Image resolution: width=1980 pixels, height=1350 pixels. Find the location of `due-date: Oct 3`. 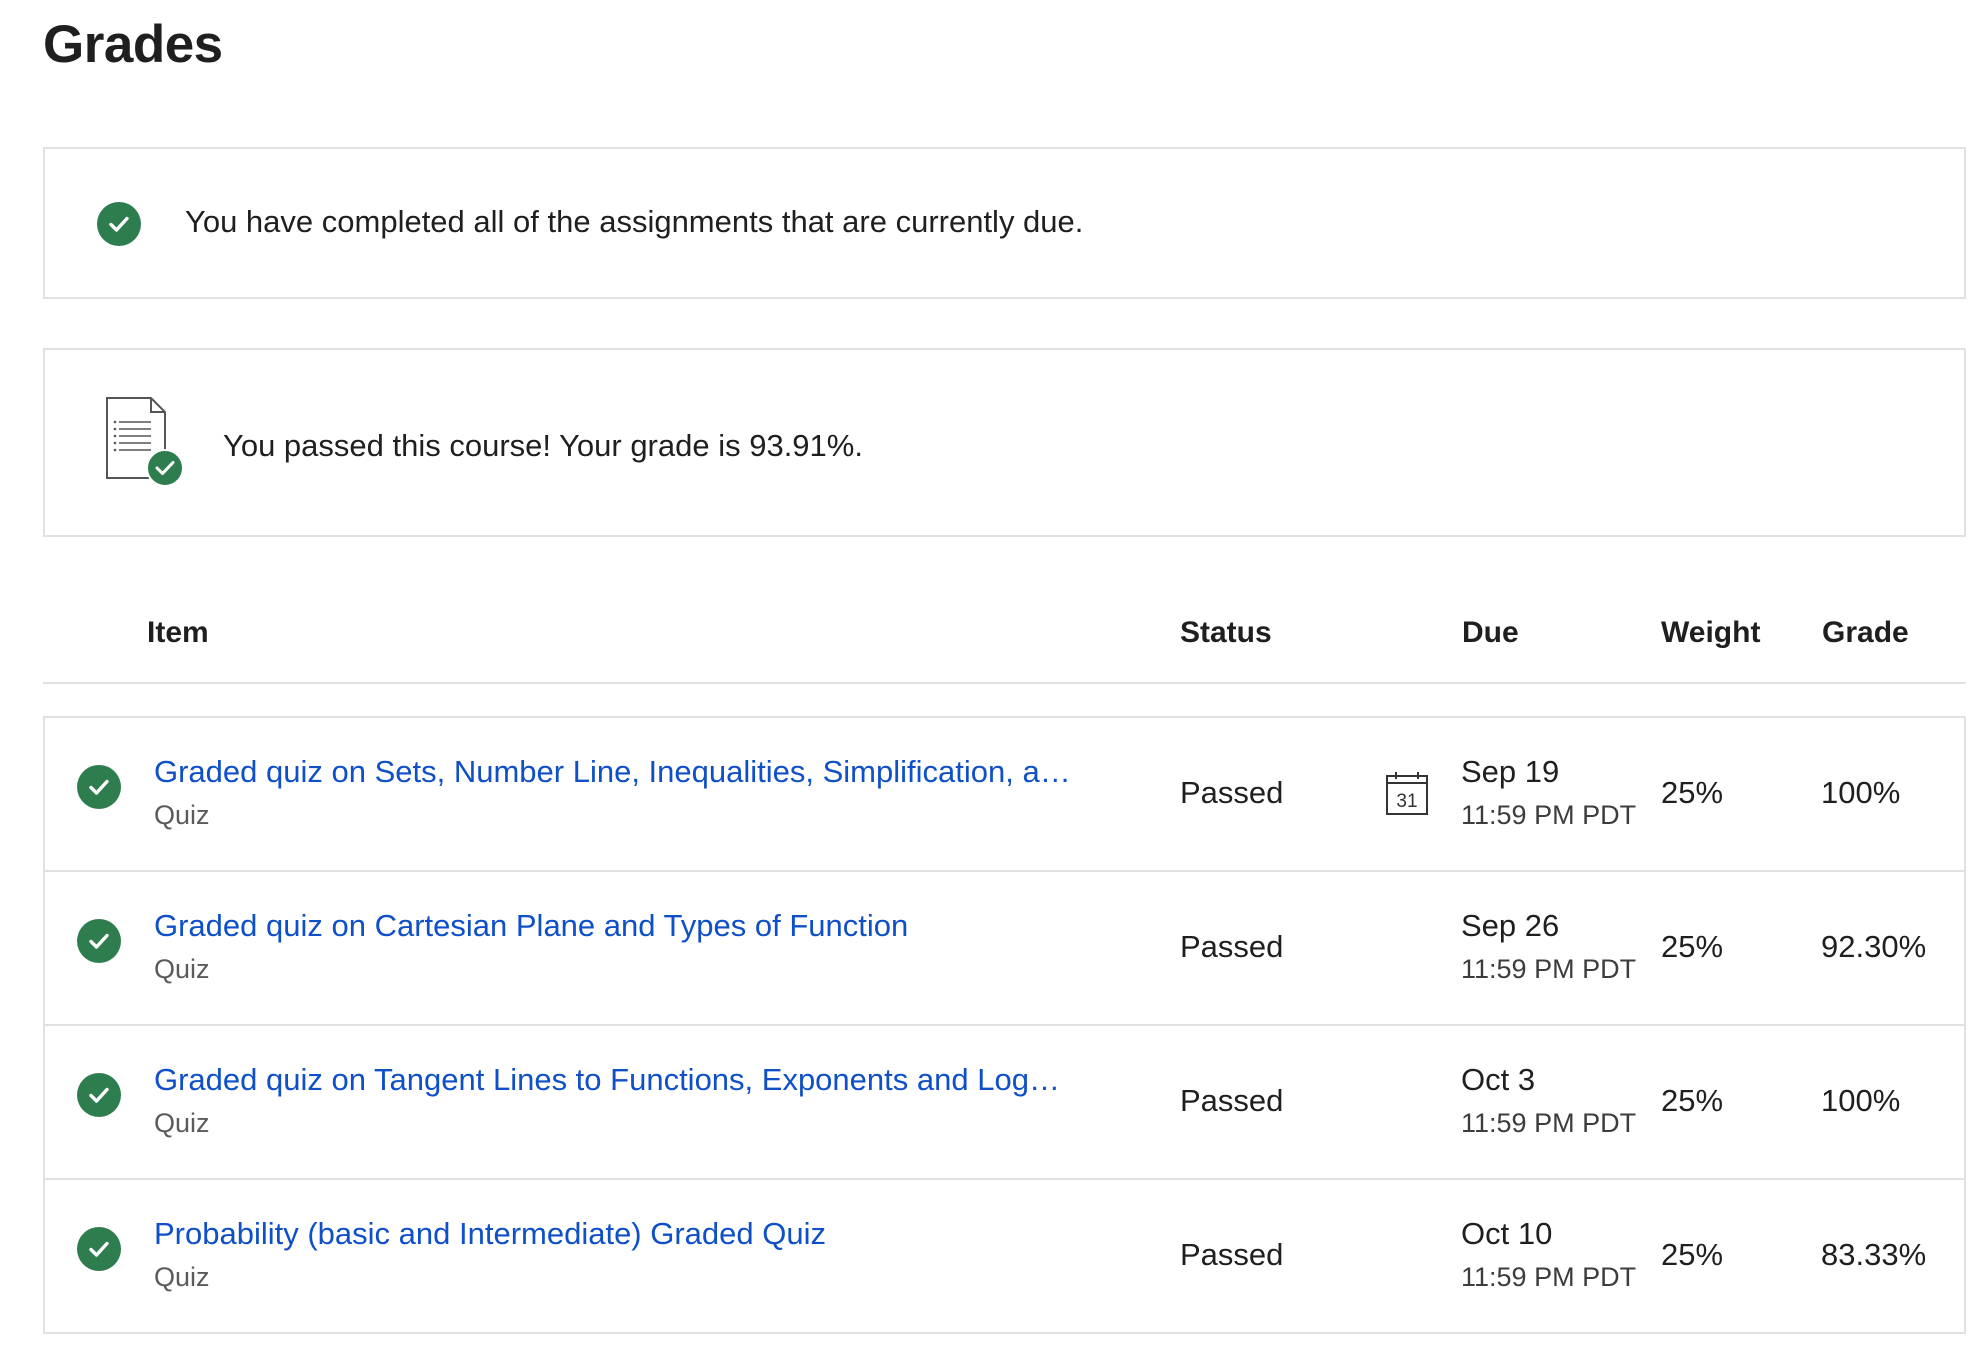

due-date: Oct 3 is located at coordinates (1498, 1079).